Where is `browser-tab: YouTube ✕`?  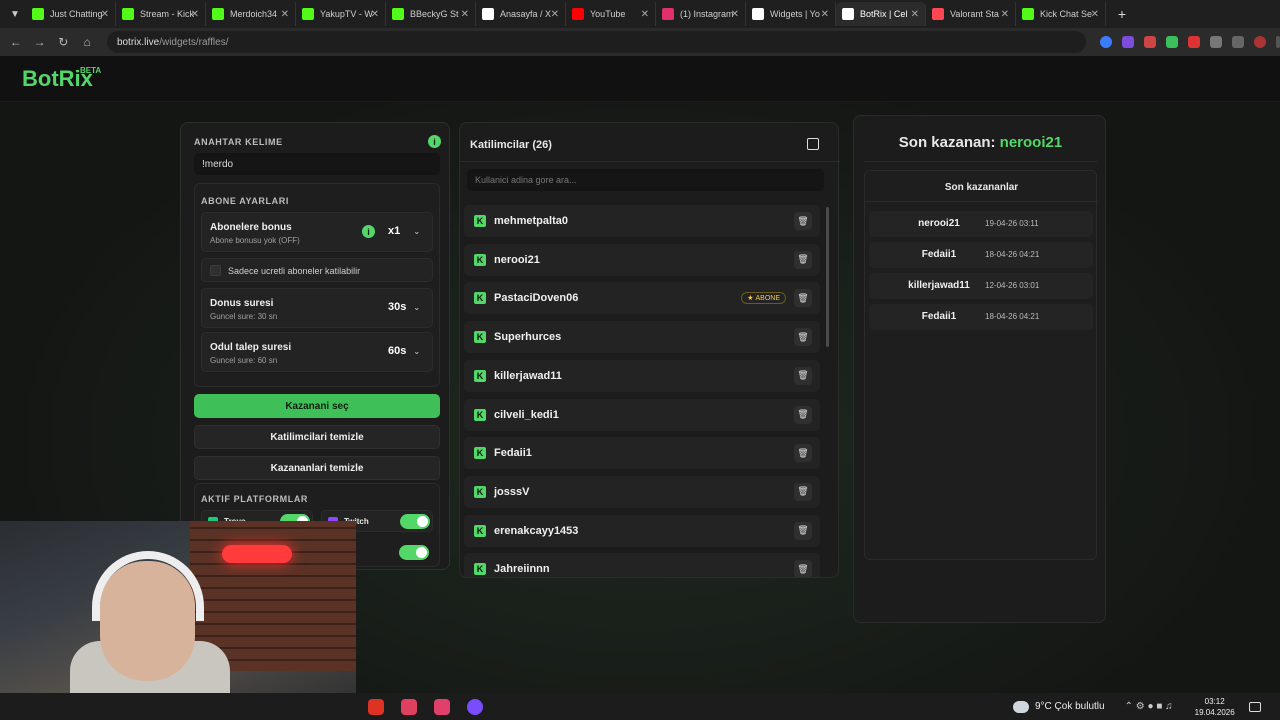
browser-tab: YouTube ✕ is located at coordinates (611, 14).